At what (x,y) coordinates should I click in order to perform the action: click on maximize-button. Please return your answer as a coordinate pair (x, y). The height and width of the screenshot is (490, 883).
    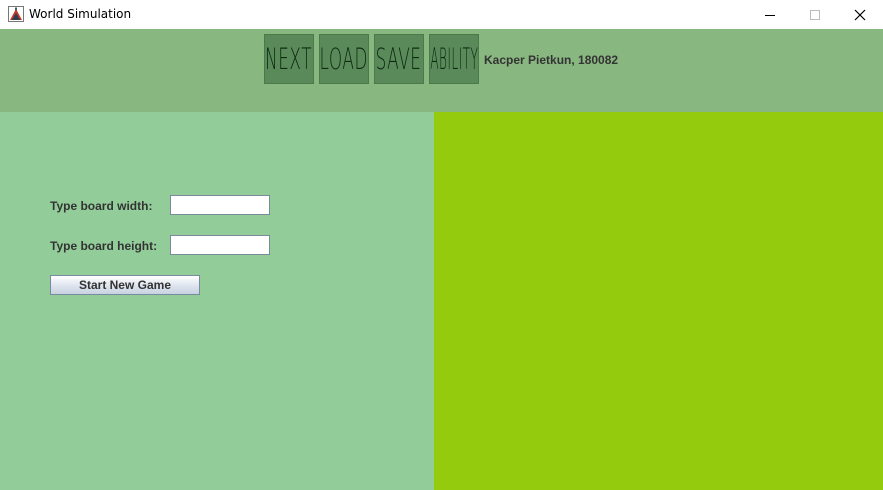
    Looking at the image, I should click on (815, 14).